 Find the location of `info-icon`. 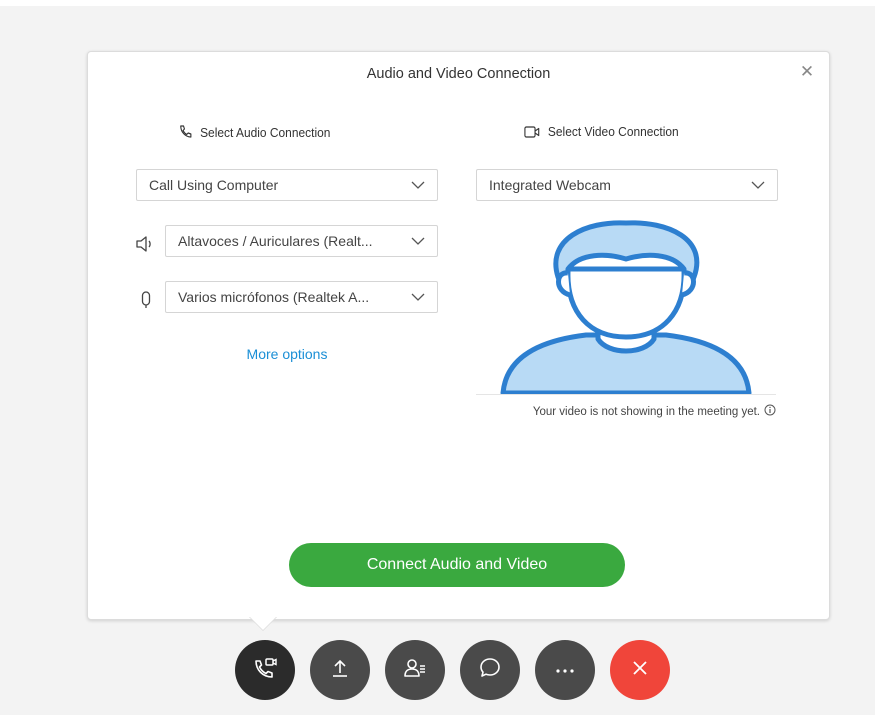

info-icon is located at coordinates (770, 411).